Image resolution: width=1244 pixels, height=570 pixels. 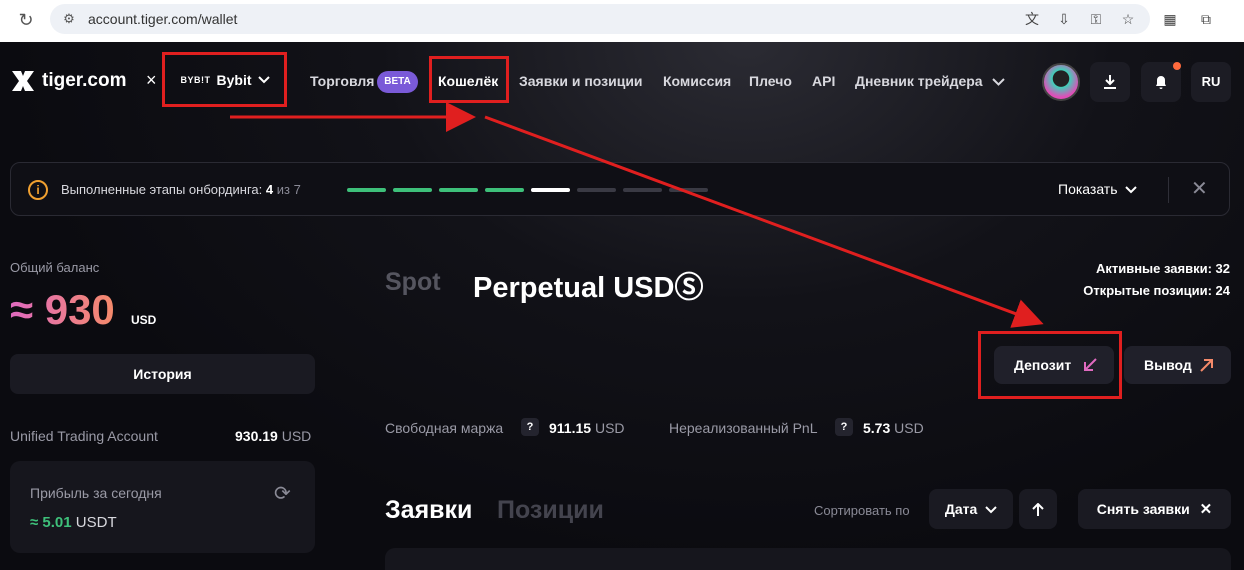 I want to click on nav-leverage: Плечо, so click(x=770, y=81).